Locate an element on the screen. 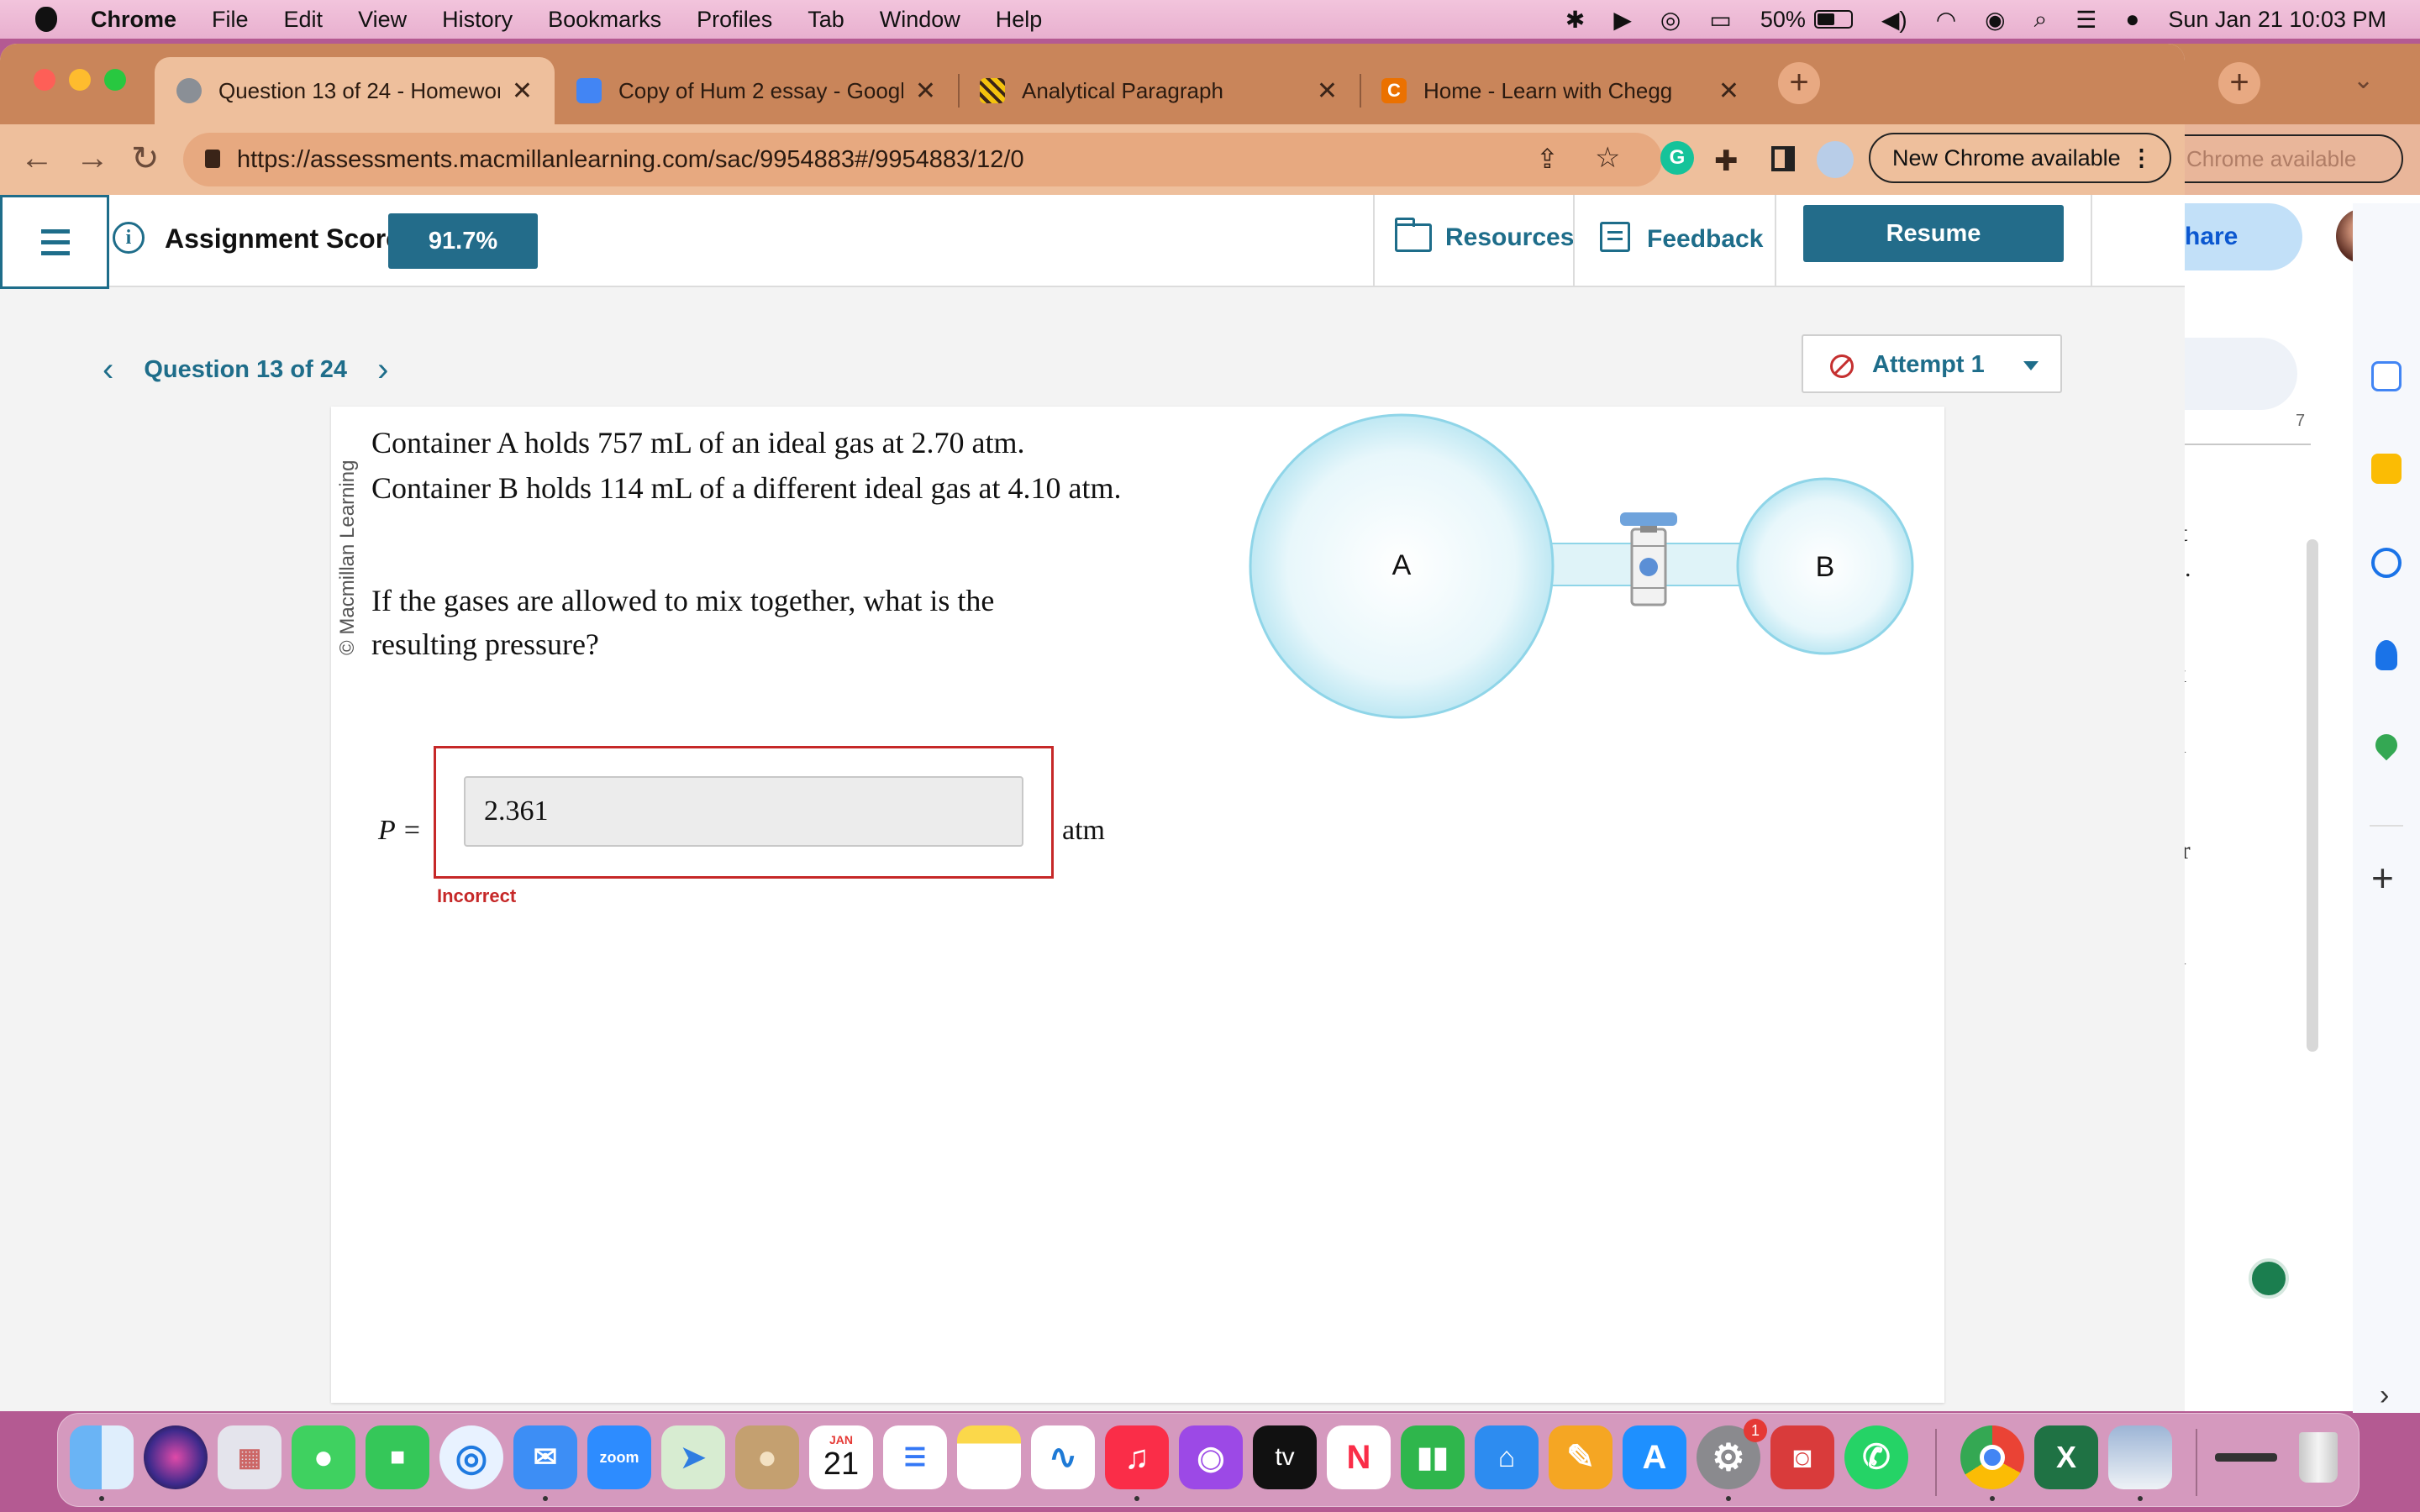 This screenshot has height=1512, width=2420. play-icon: ▶ is located at coordinates (1622, 20).